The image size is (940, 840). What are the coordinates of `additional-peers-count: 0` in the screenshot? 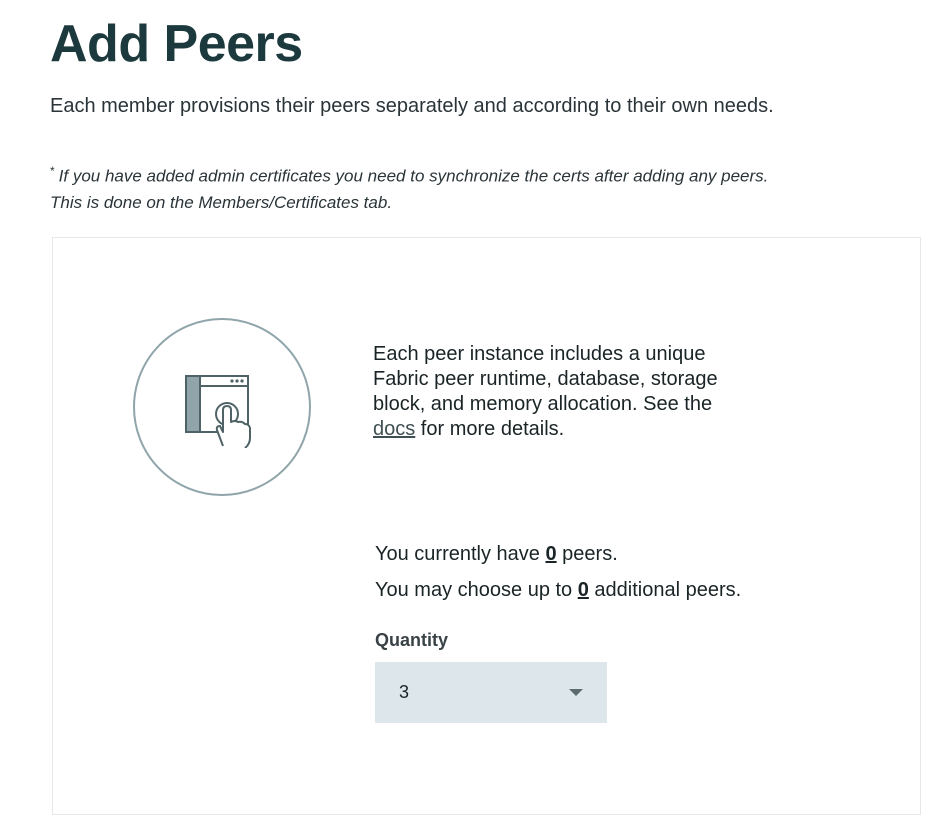 It's located at (583, 590).